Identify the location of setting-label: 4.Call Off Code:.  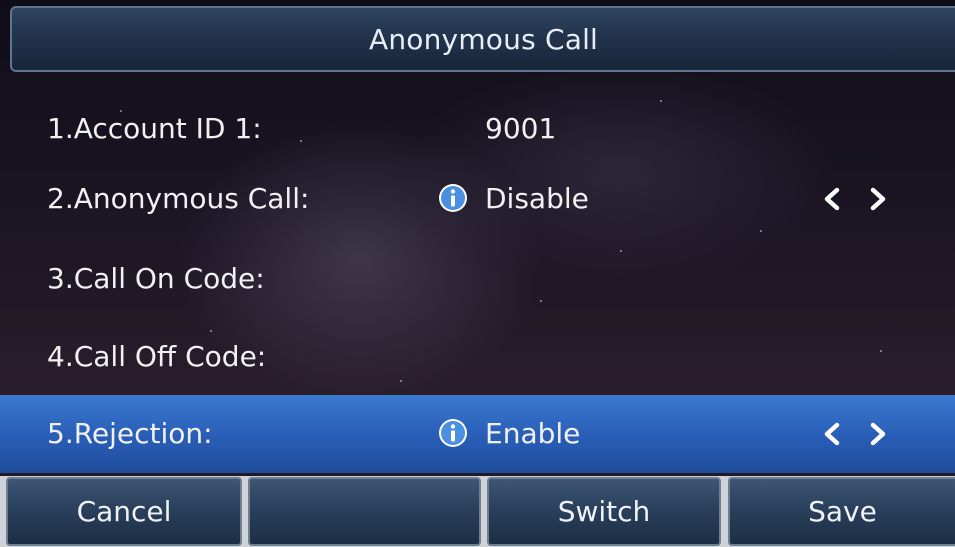
(157, 356).